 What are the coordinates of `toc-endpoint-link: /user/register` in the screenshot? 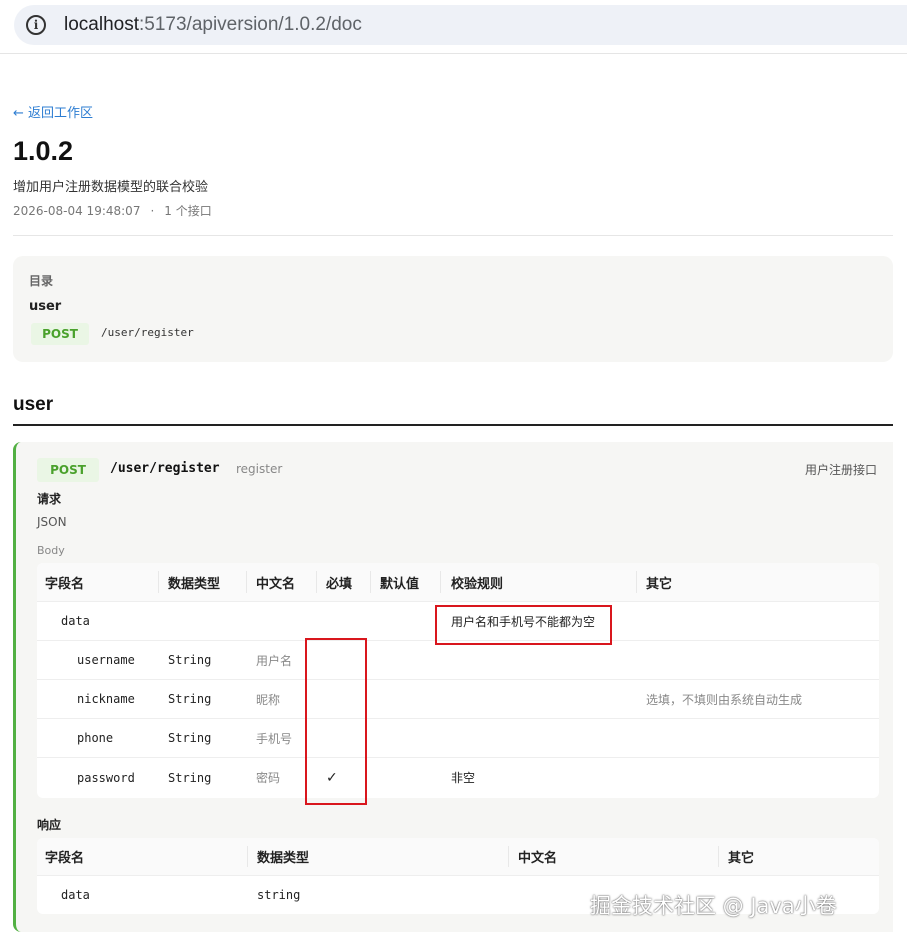 It's located at (147, 332).